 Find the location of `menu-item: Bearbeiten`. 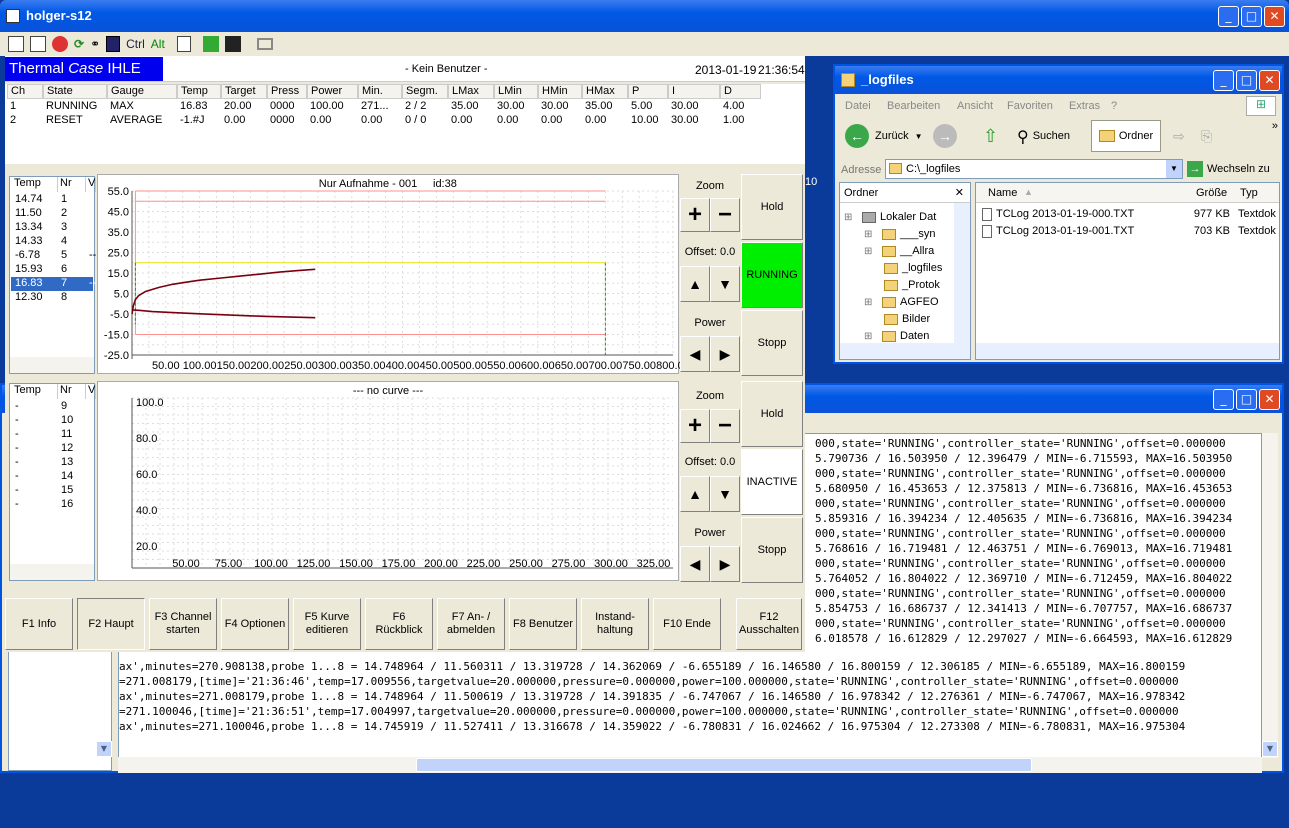

menu-item: Bearbeiten is located at coordinates (913, 106).